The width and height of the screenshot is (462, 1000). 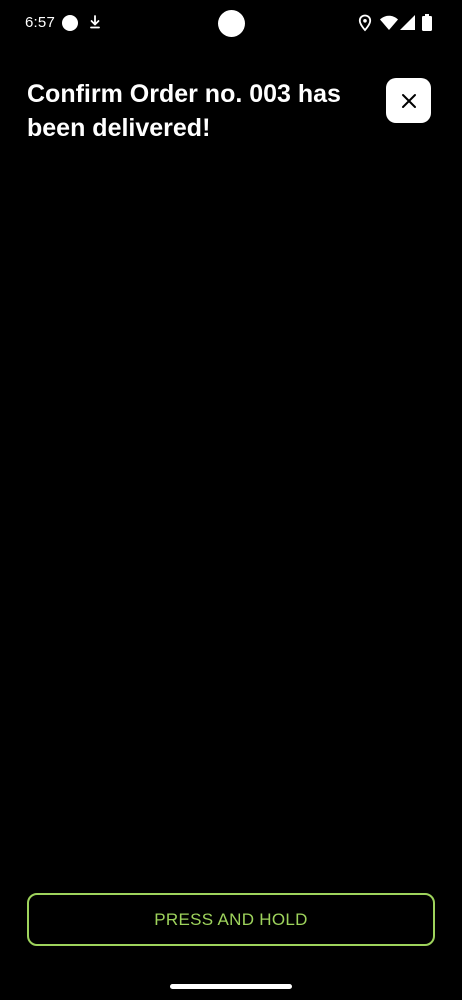 I want to click on battery-icon, so click(x=427, y=22).